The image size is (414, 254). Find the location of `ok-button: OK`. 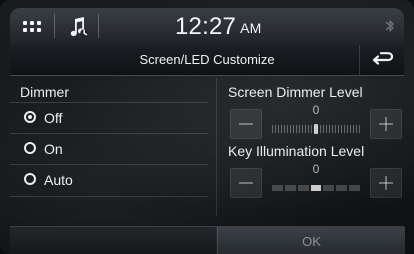

ok-button: OK is located at coordinates (311, 240).